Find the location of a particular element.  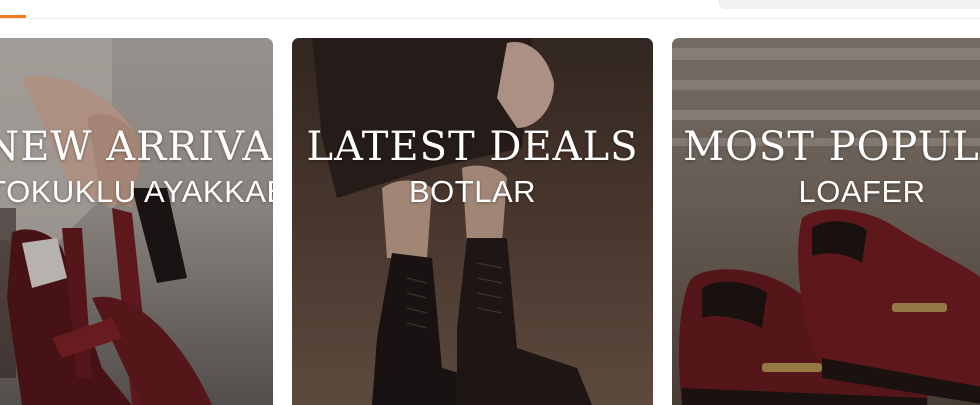

card-headline: NEW ARRIVAL is located at coordinates (136, 147).